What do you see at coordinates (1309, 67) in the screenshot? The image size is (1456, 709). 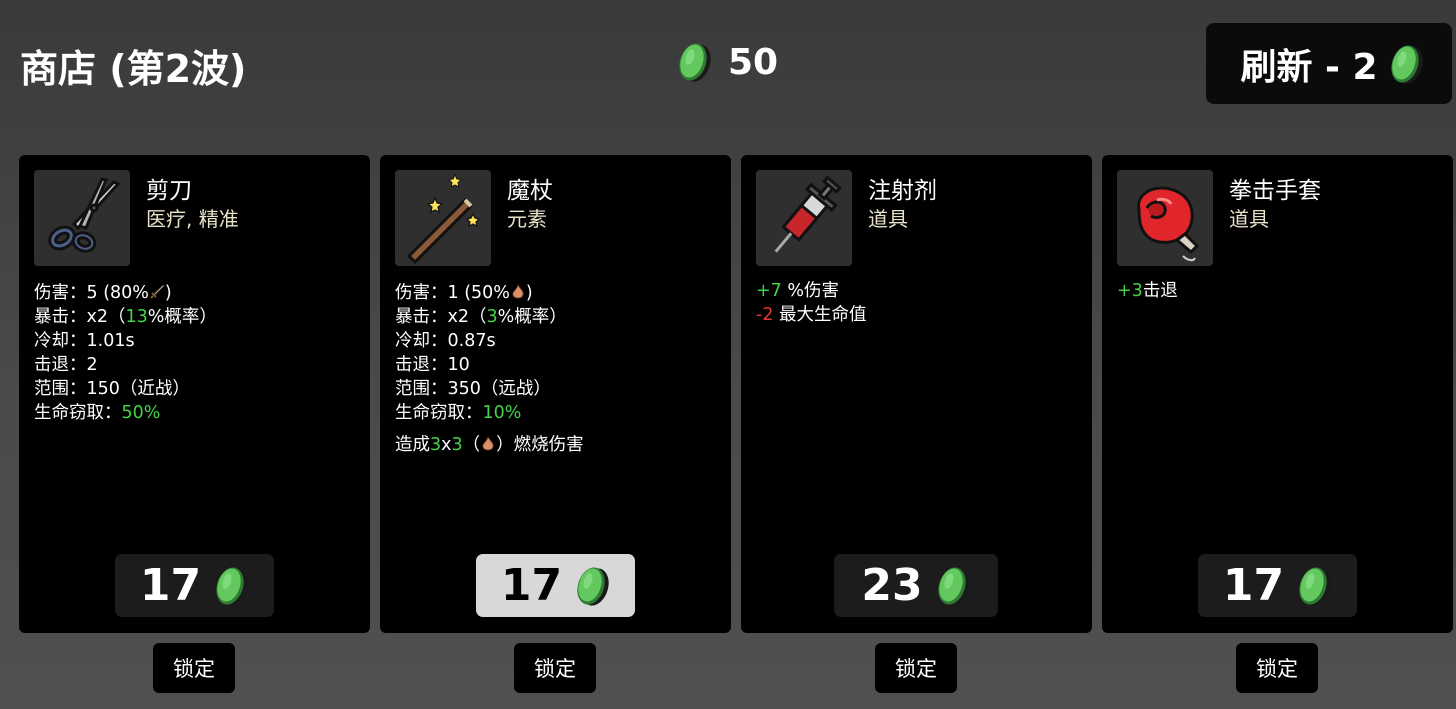 I see `reroll-label: 刷新 - 2` at bounding box center [1309, 67].